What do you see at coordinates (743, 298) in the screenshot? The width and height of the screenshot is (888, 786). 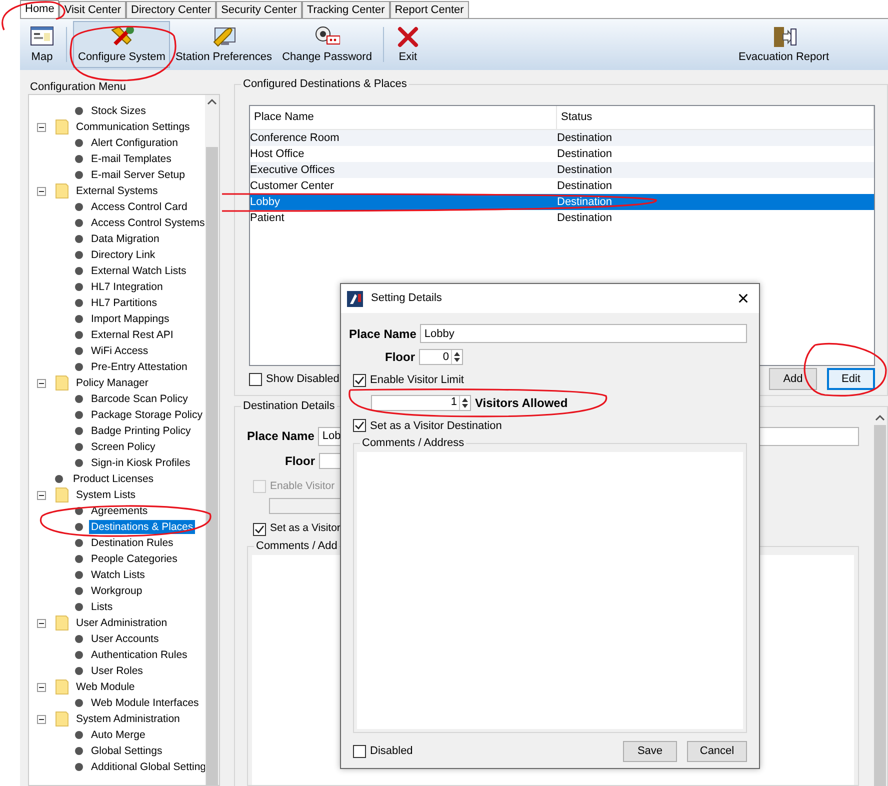 I see `close-button: ×` at bounding box center [743, 298].